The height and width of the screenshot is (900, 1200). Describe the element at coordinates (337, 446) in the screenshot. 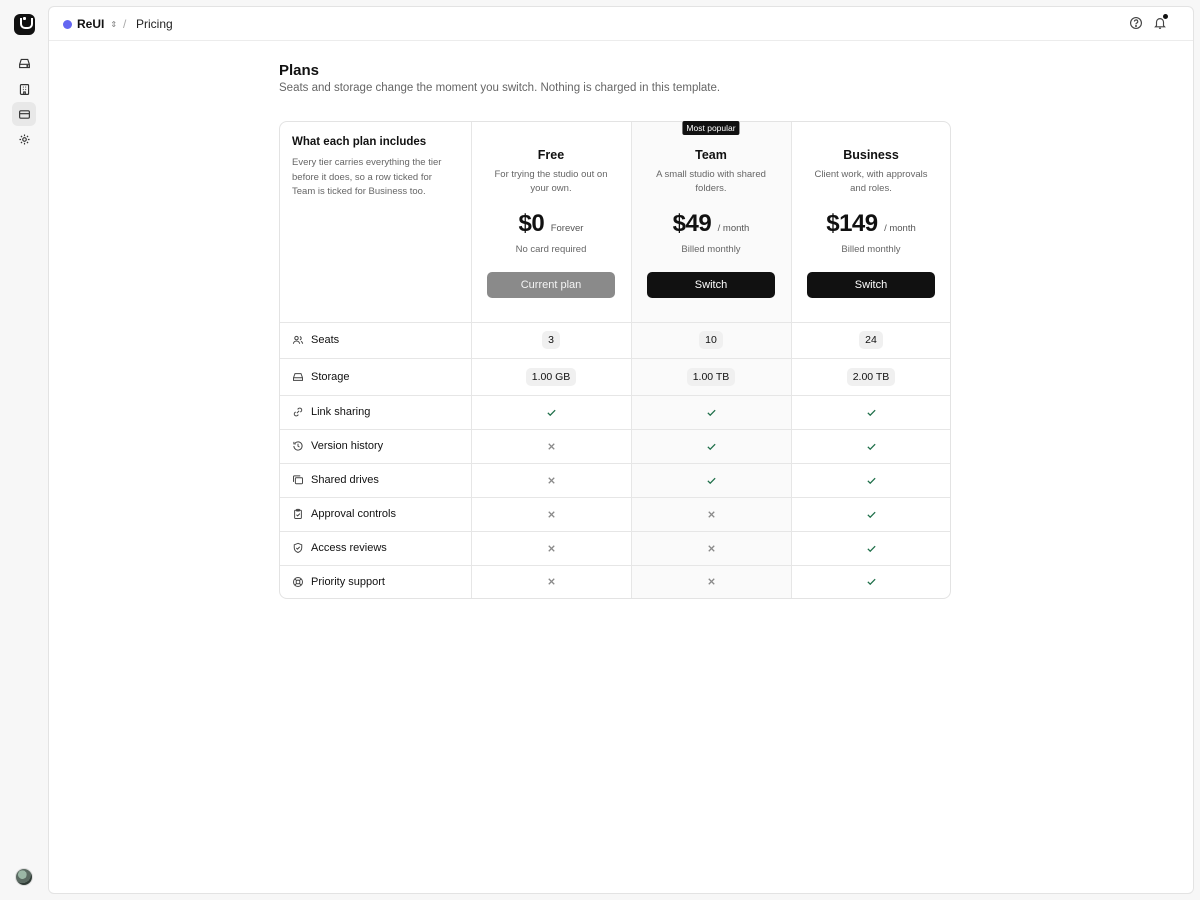

I see `feature-label: Version history` at that location.